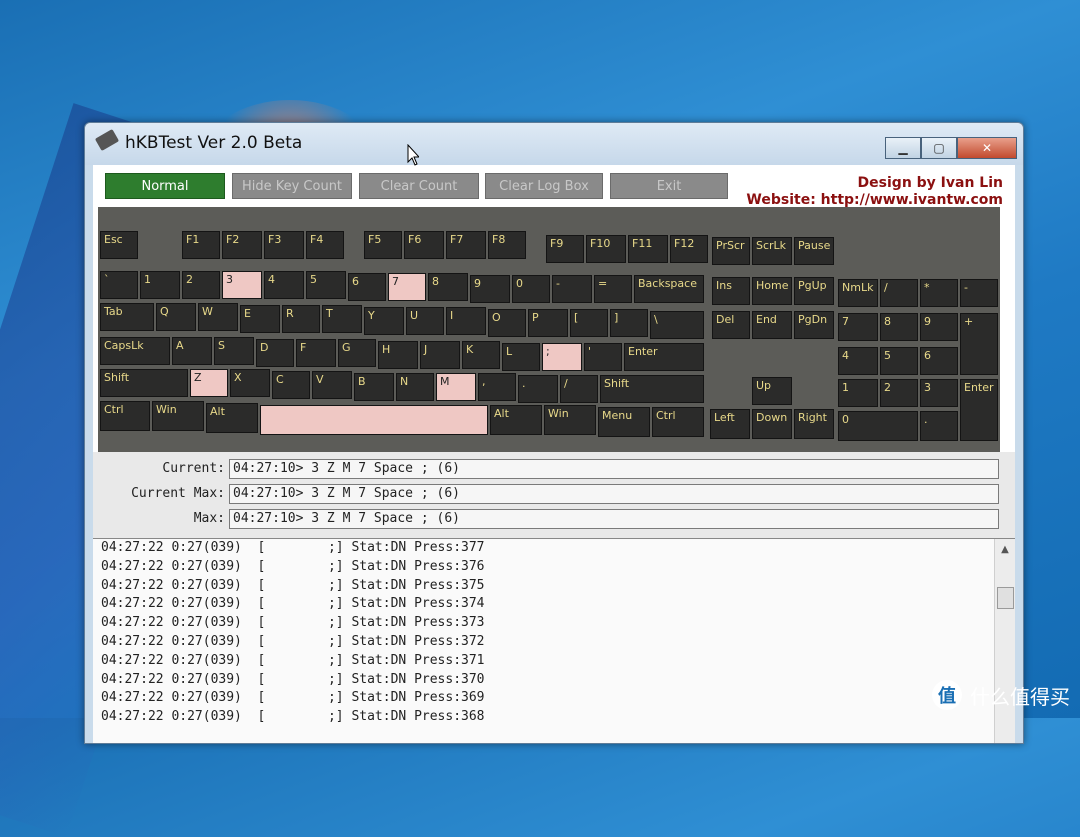  What do you see at coordinates (367, 287) in the screenshot?
I see `key-6: 6` at bounding box center [367, 287].